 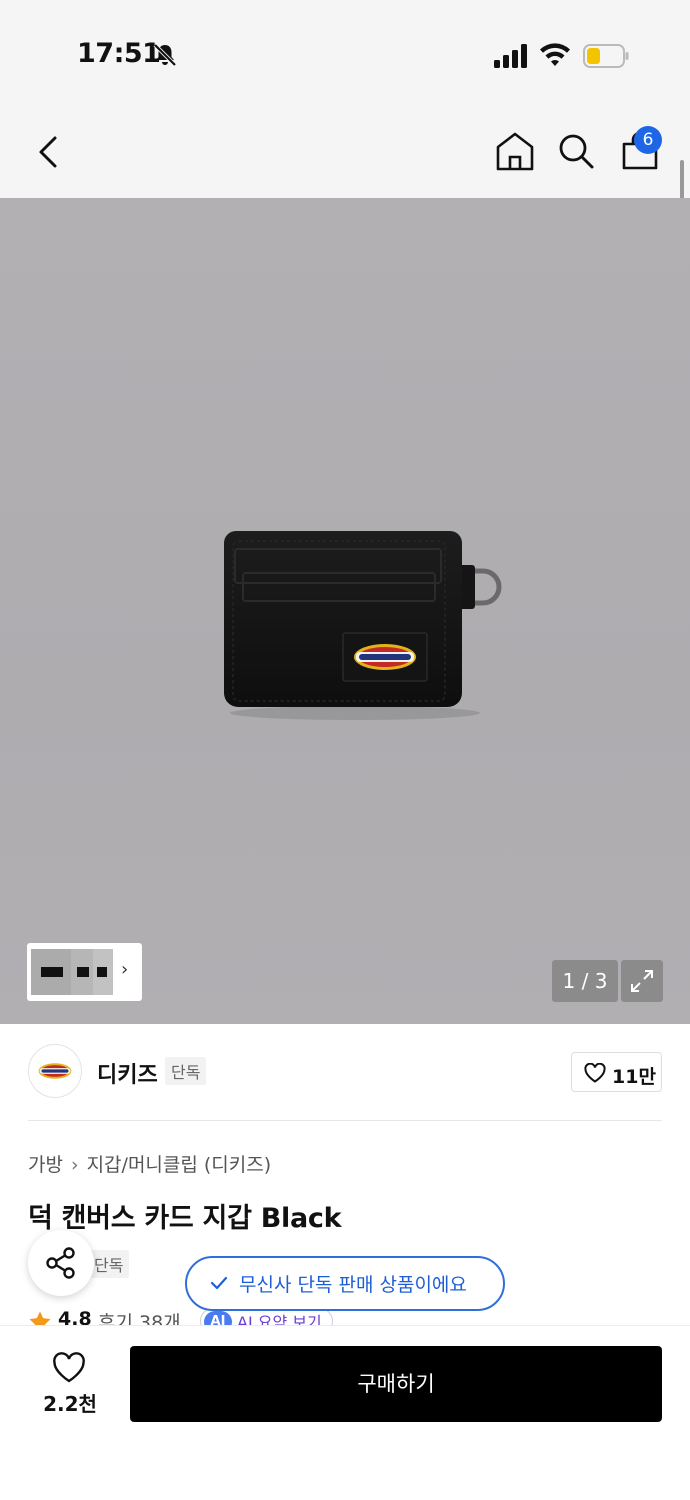 I want to click on brand-row: 디키즈 단독 11만, so click(x=345, y=1072).